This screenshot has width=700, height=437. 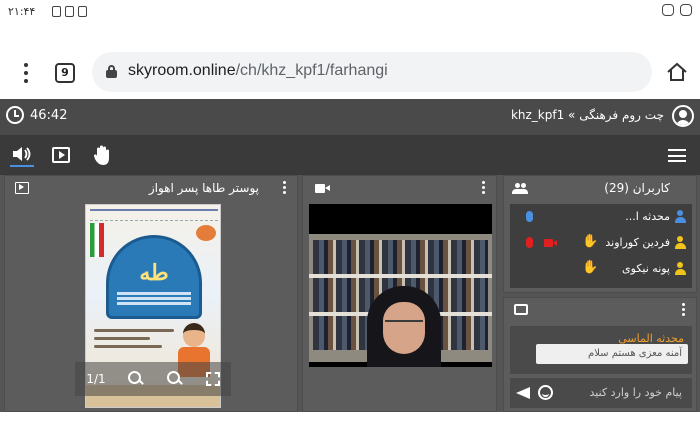 I want to click on session-timer: 46:42, so click(x=36, y=115).